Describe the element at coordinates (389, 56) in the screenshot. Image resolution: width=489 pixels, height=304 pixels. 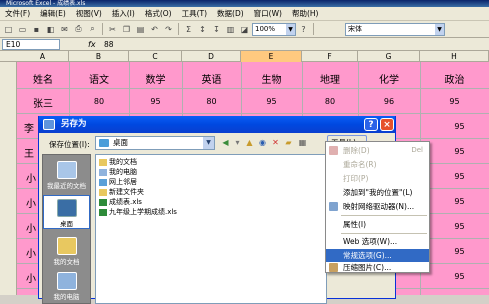
I see `column-header-g: G` at that location.